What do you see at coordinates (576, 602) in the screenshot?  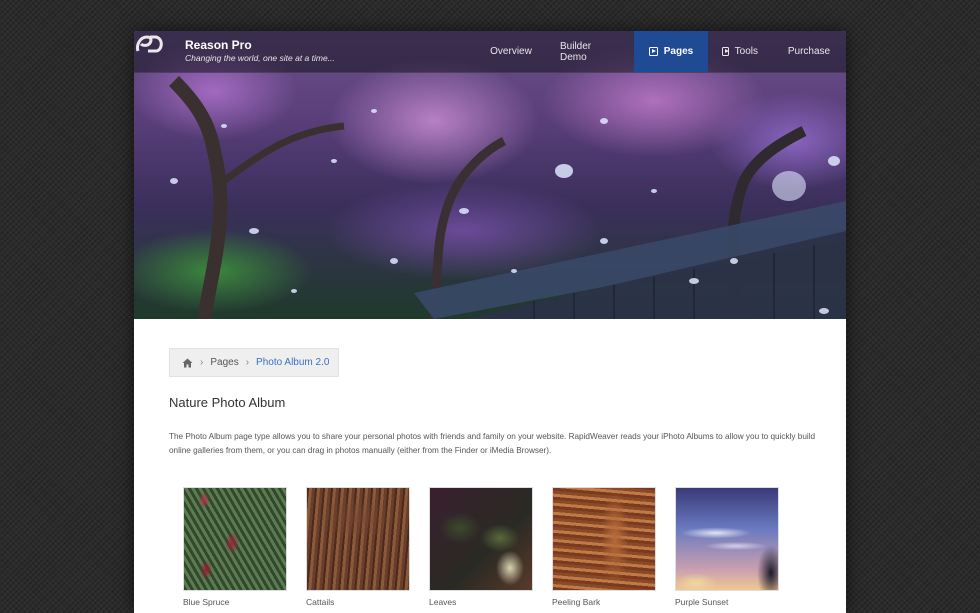 I see `photo-caption: Peeling Bark` at bounding box center [576, 602].